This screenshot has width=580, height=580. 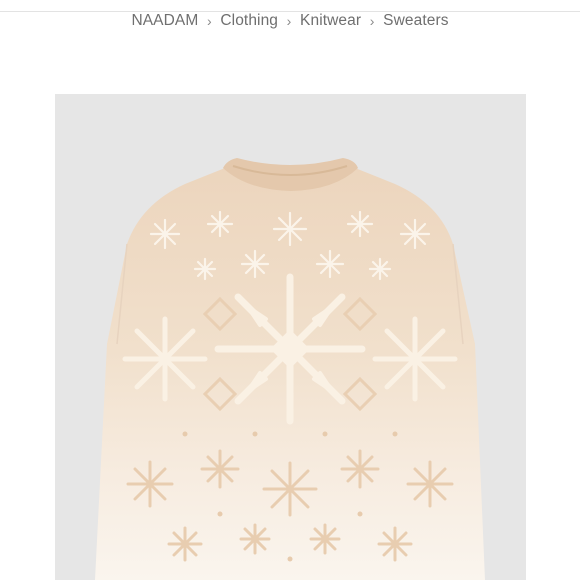 I want to click on breadcrumb: NAADAM › Clothing › Knitwear › Sweaters, so click(x=290, y=21).